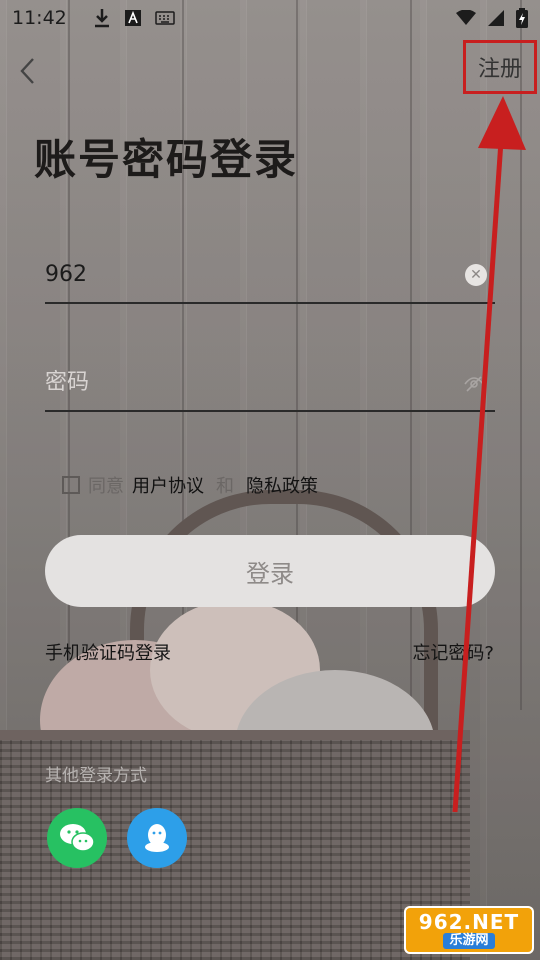  I want to click on watermark-bottom: 乐游网, so click(469, 941).